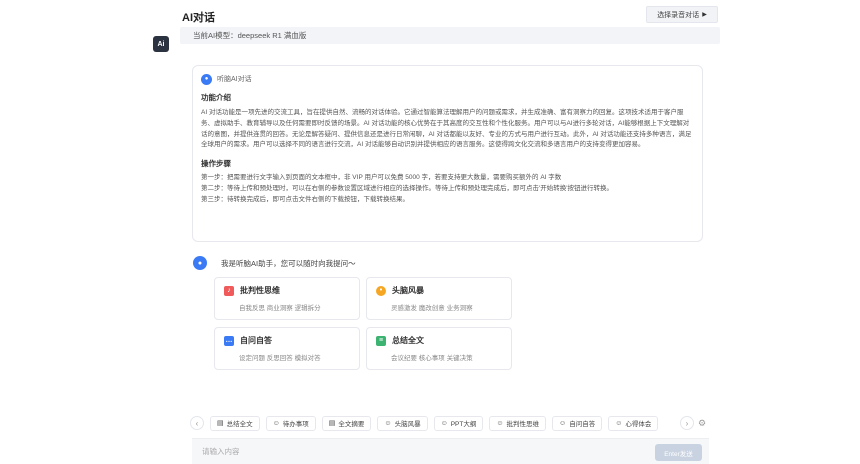  Describe the element at coordinates (678, 452) in the screenshot. I see `send-button: Enter发送` at that location.